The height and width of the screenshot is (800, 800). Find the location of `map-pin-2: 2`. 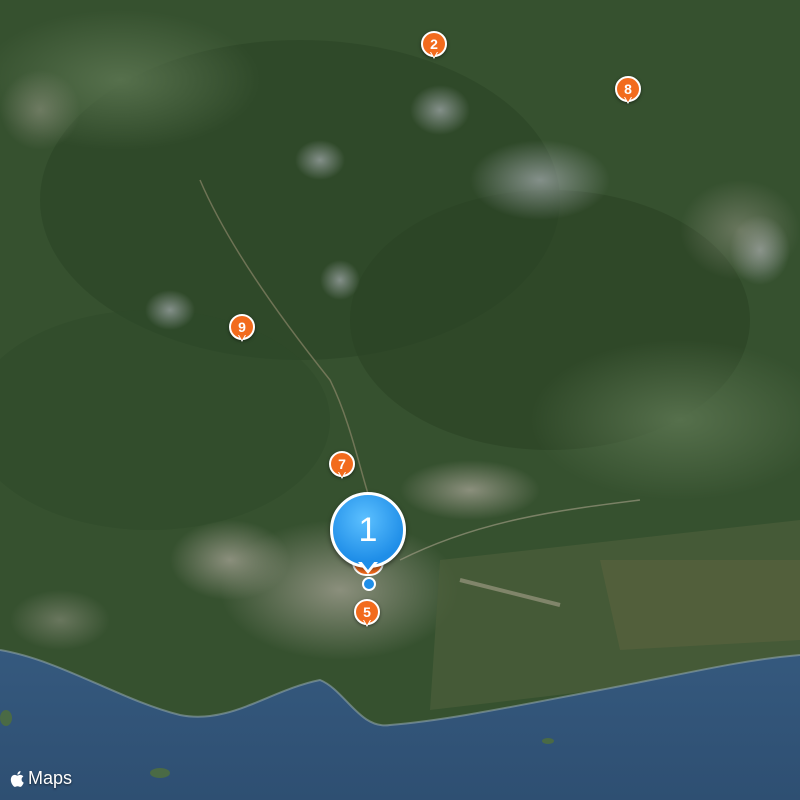

map-pin-2: 2 is located at coordinates (434, 45).